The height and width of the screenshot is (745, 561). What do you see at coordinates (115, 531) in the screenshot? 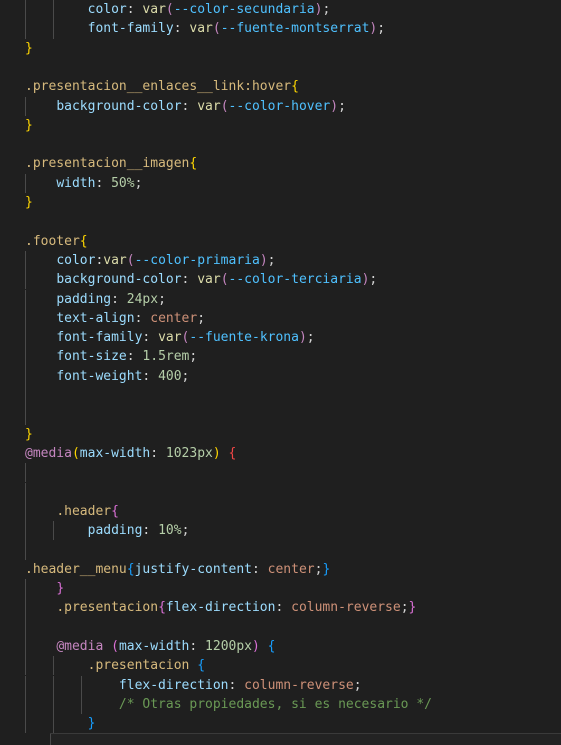
I see `code-token: padding` at bounding box center [115, 531].